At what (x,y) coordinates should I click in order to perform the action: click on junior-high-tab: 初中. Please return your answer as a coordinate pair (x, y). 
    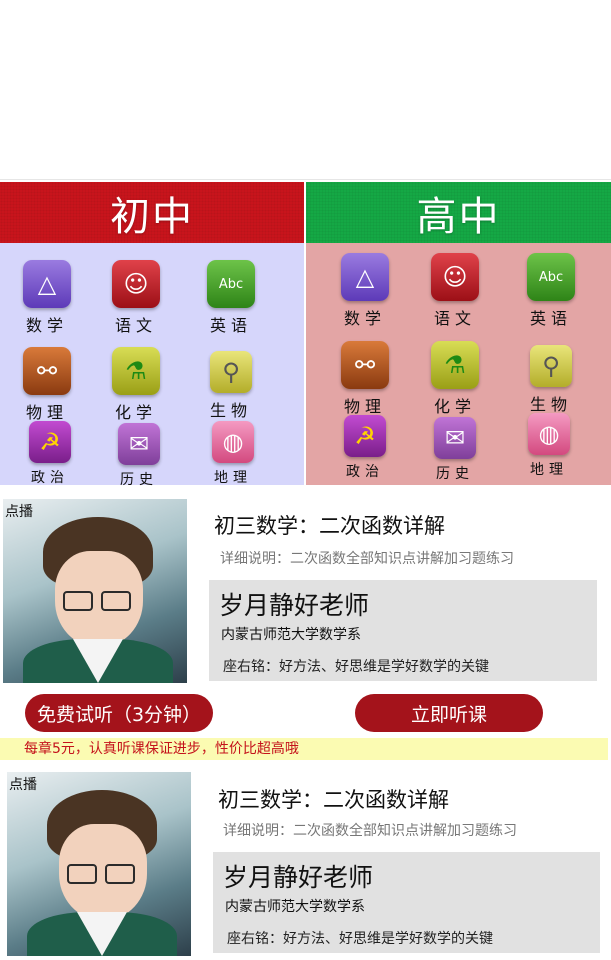
    Looking at the image, I should click on (152, 212).